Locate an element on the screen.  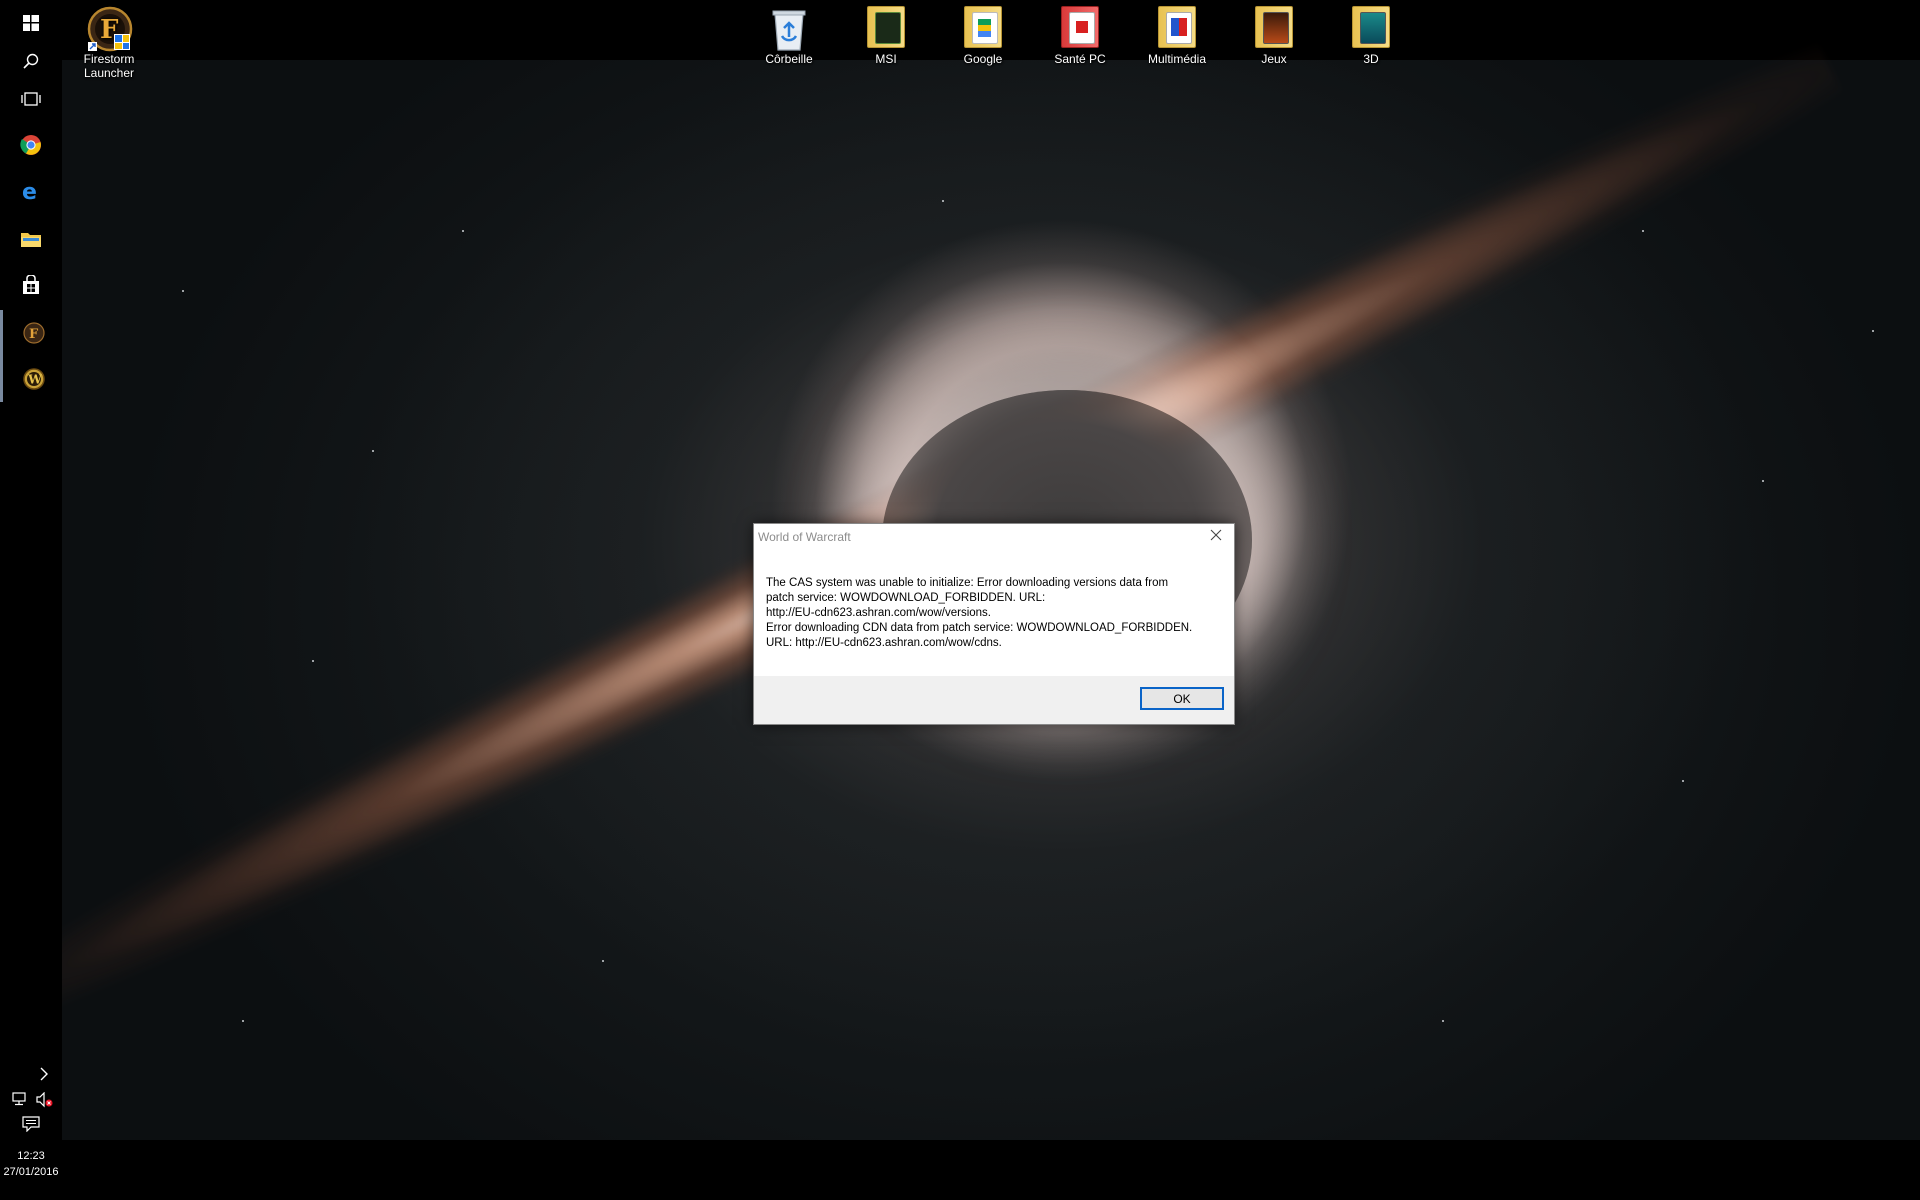
wow-icon: W is located at coordinates (34, 379).